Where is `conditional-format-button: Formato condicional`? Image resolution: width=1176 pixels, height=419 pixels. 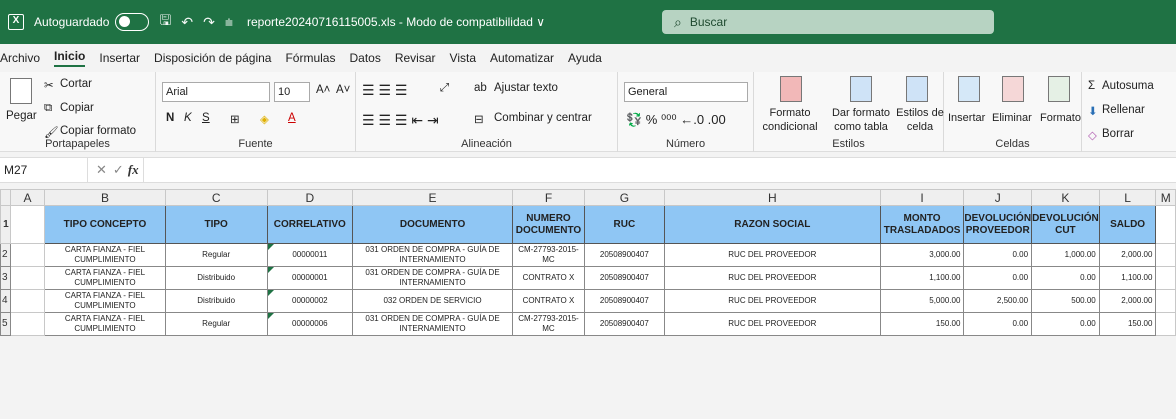 conditional-format-button: Formato condicional is located at coordinates (790, 120).